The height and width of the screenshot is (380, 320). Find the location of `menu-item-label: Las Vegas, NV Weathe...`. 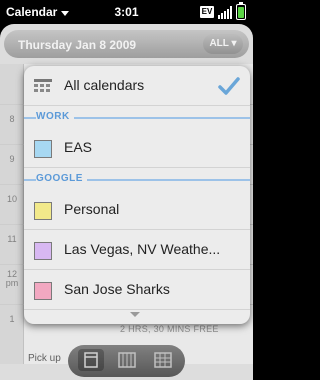

menu-item-label: Las Vegas, NV Weathe... is located at coordinates (142, 249).